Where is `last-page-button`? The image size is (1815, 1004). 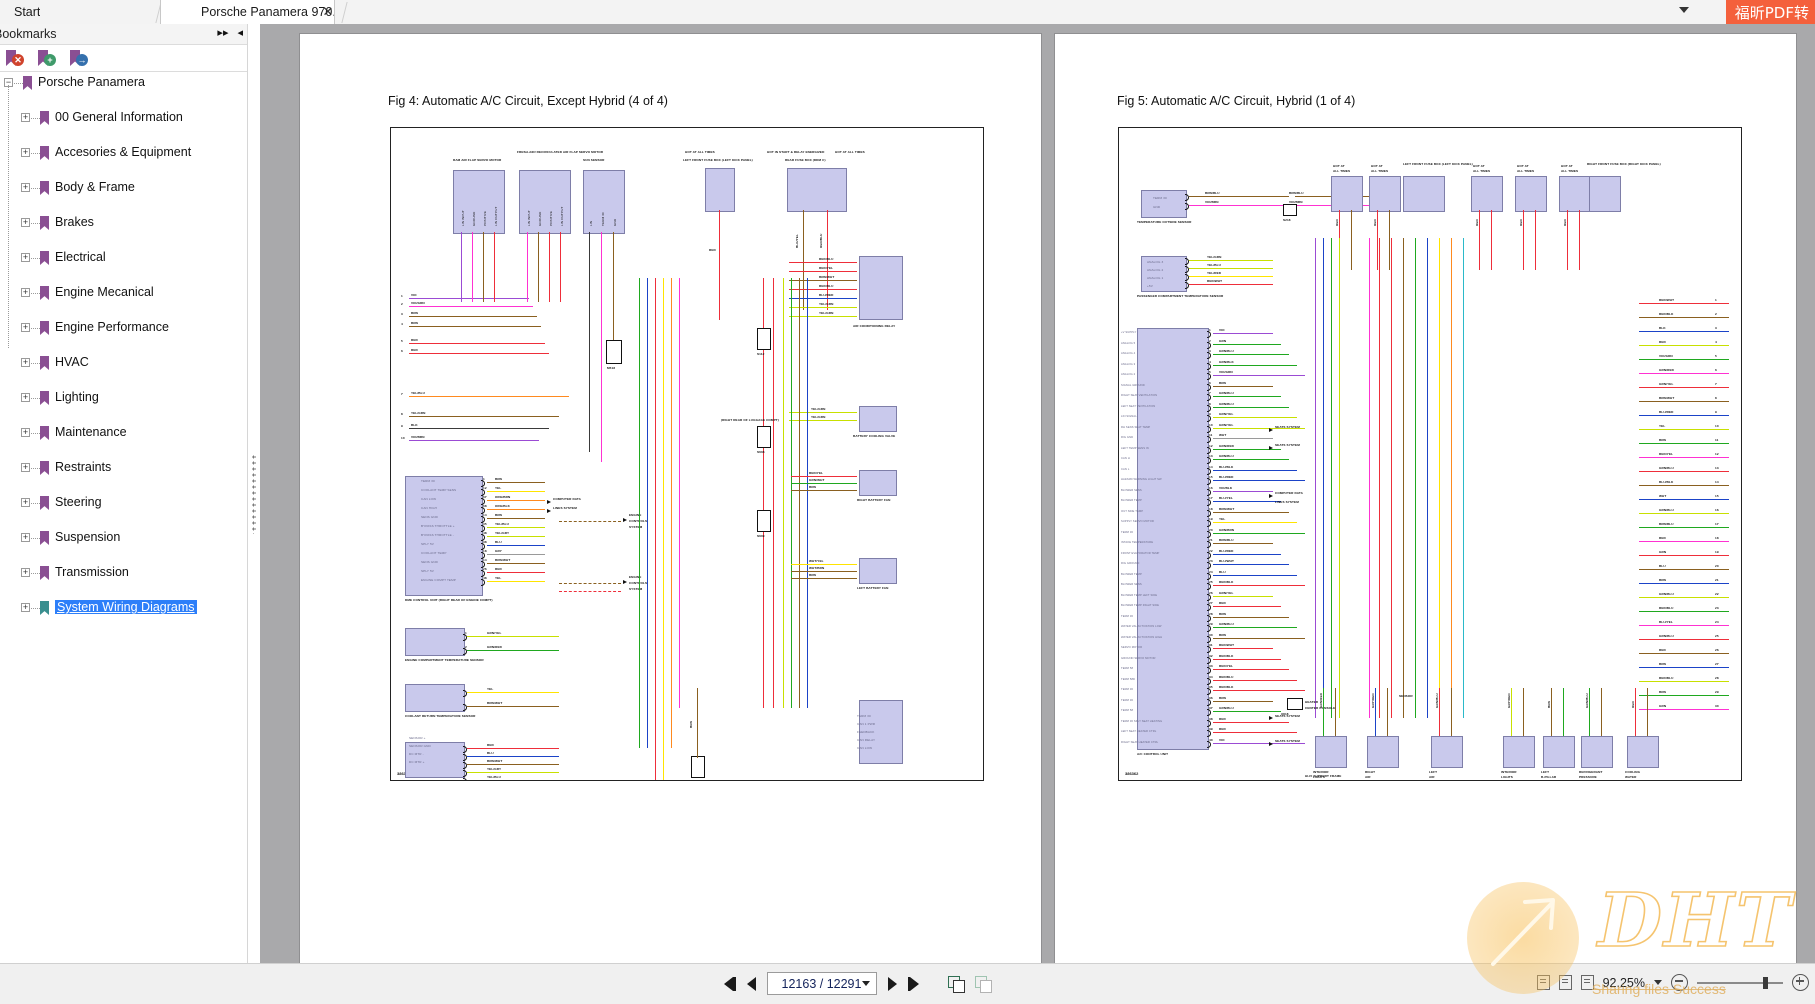 last-page-button is located at coordinates (913, 984).